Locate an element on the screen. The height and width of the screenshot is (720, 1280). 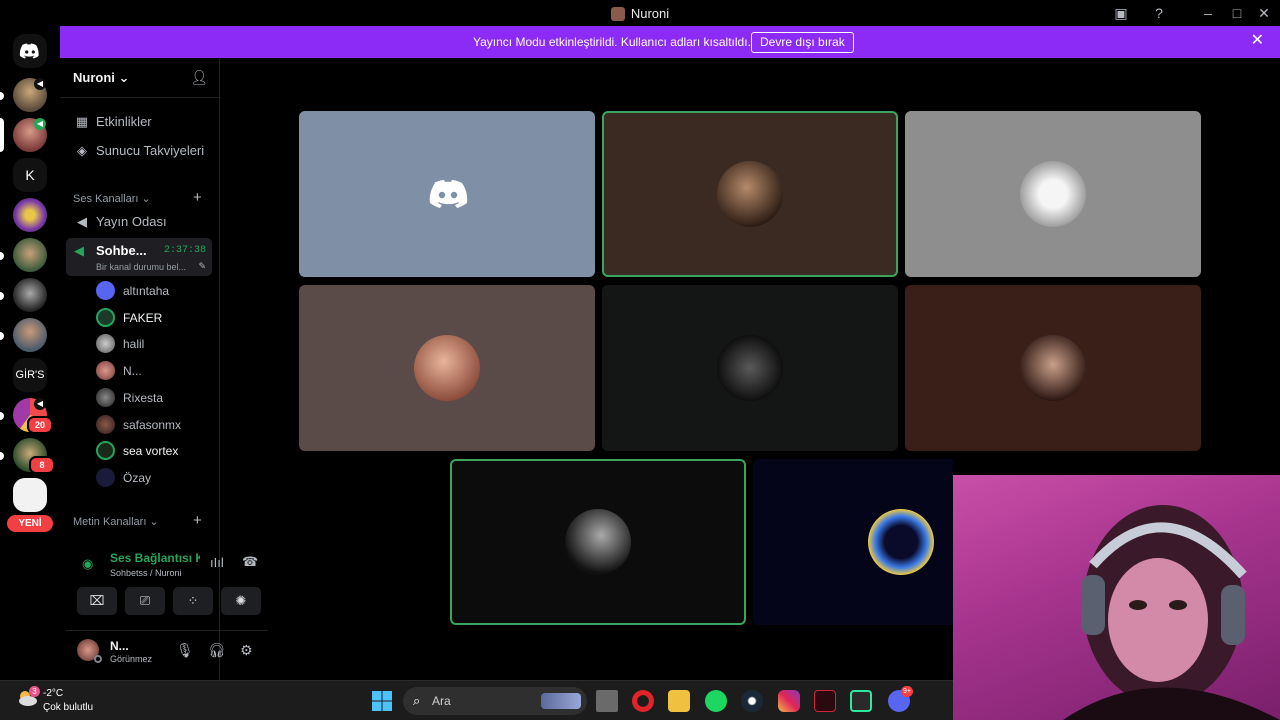
status-indicator is located at coordinates (98, 659).